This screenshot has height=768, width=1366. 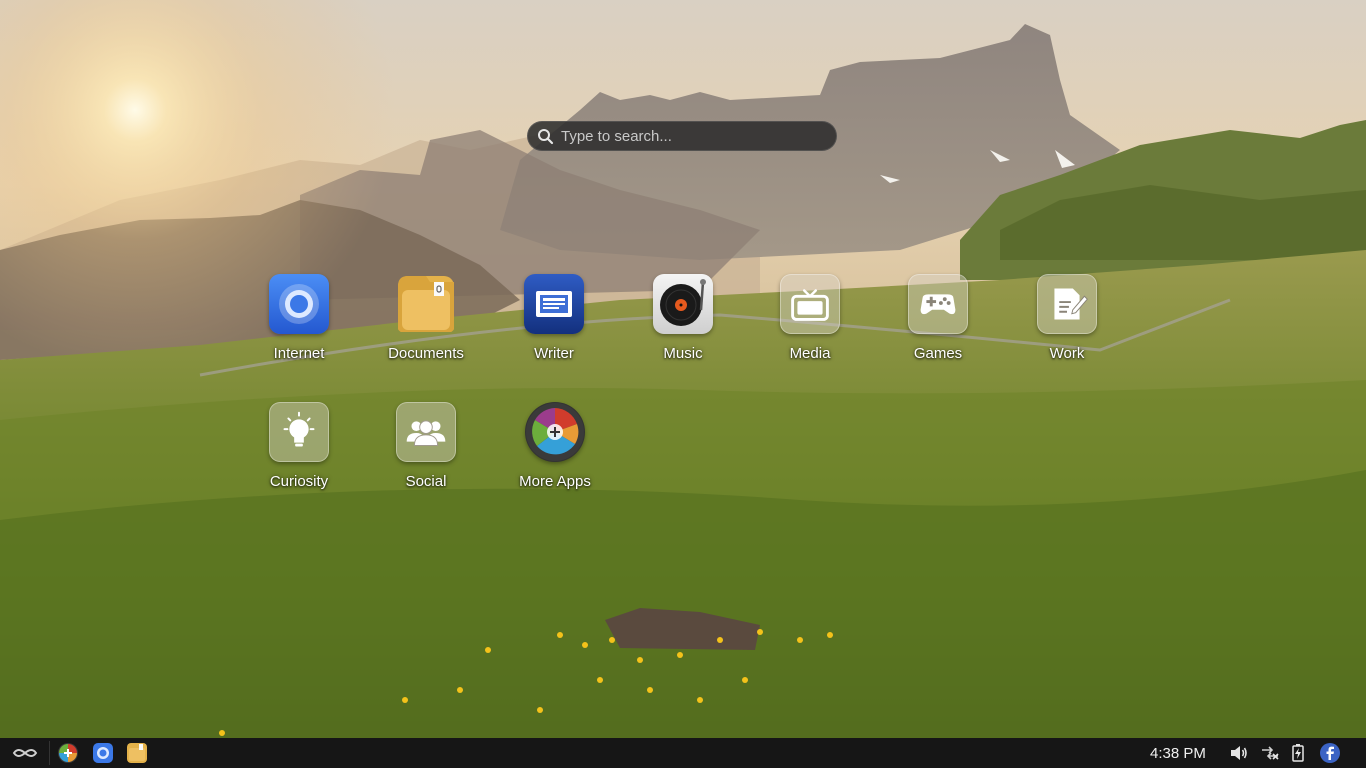 What do you see at coordinates (299, 429) in the screenshot?
I see `lightbulb-icon` at bounding box center [299, 429].